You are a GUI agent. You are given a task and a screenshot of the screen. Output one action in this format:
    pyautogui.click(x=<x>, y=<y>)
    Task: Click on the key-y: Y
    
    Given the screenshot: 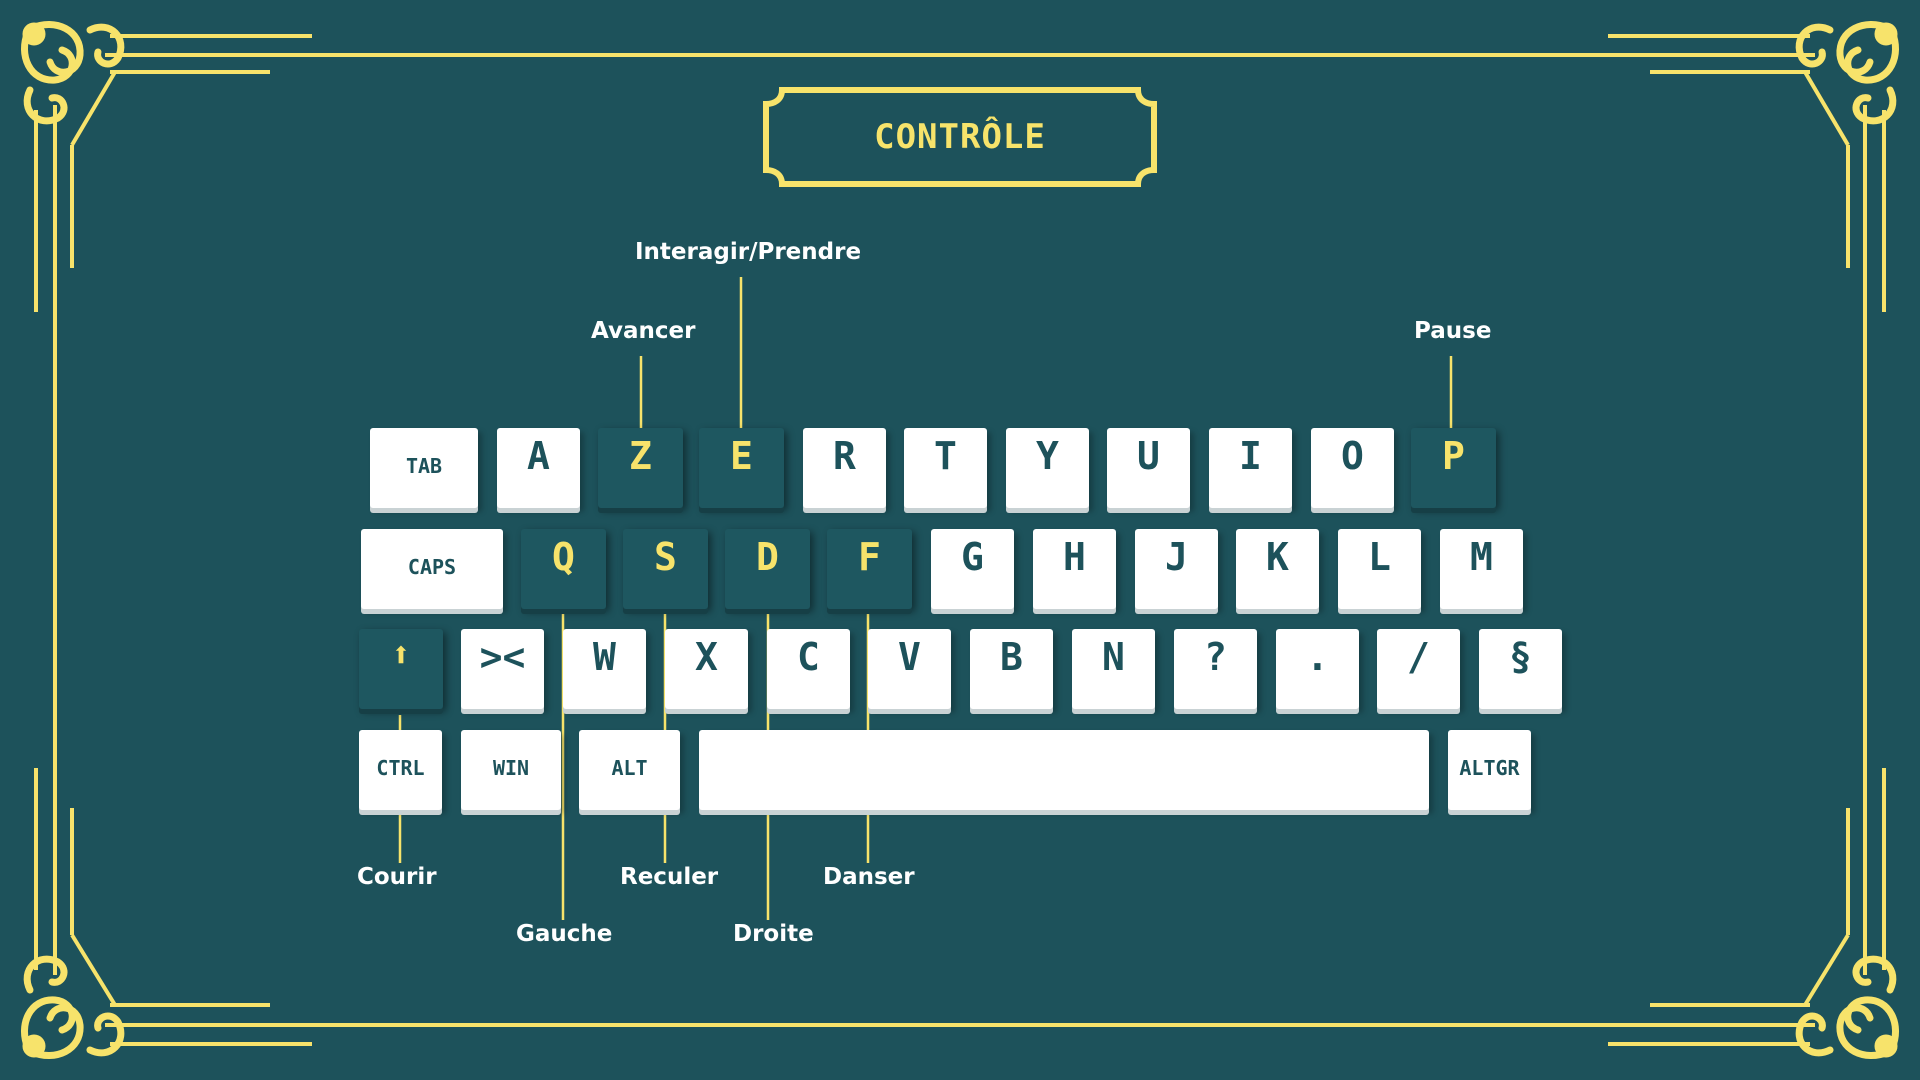 What is the action you would take?
    pyautogui.click(x=1047, y=468)
    